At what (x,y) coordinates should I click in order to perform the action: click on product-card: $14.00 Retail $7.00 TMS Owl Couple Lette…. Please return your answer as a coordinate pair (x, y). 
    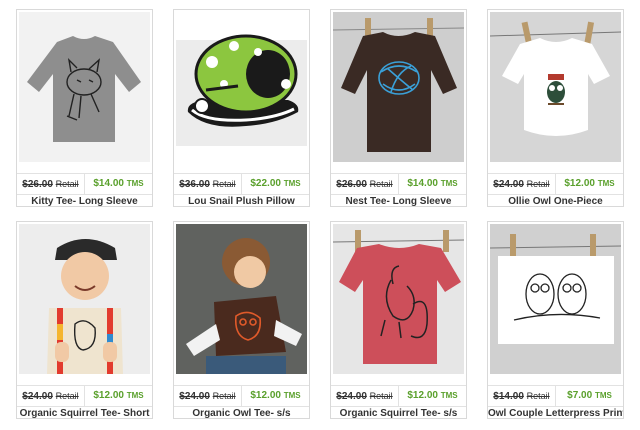
    Looking at the image, I should click on (555, 320).